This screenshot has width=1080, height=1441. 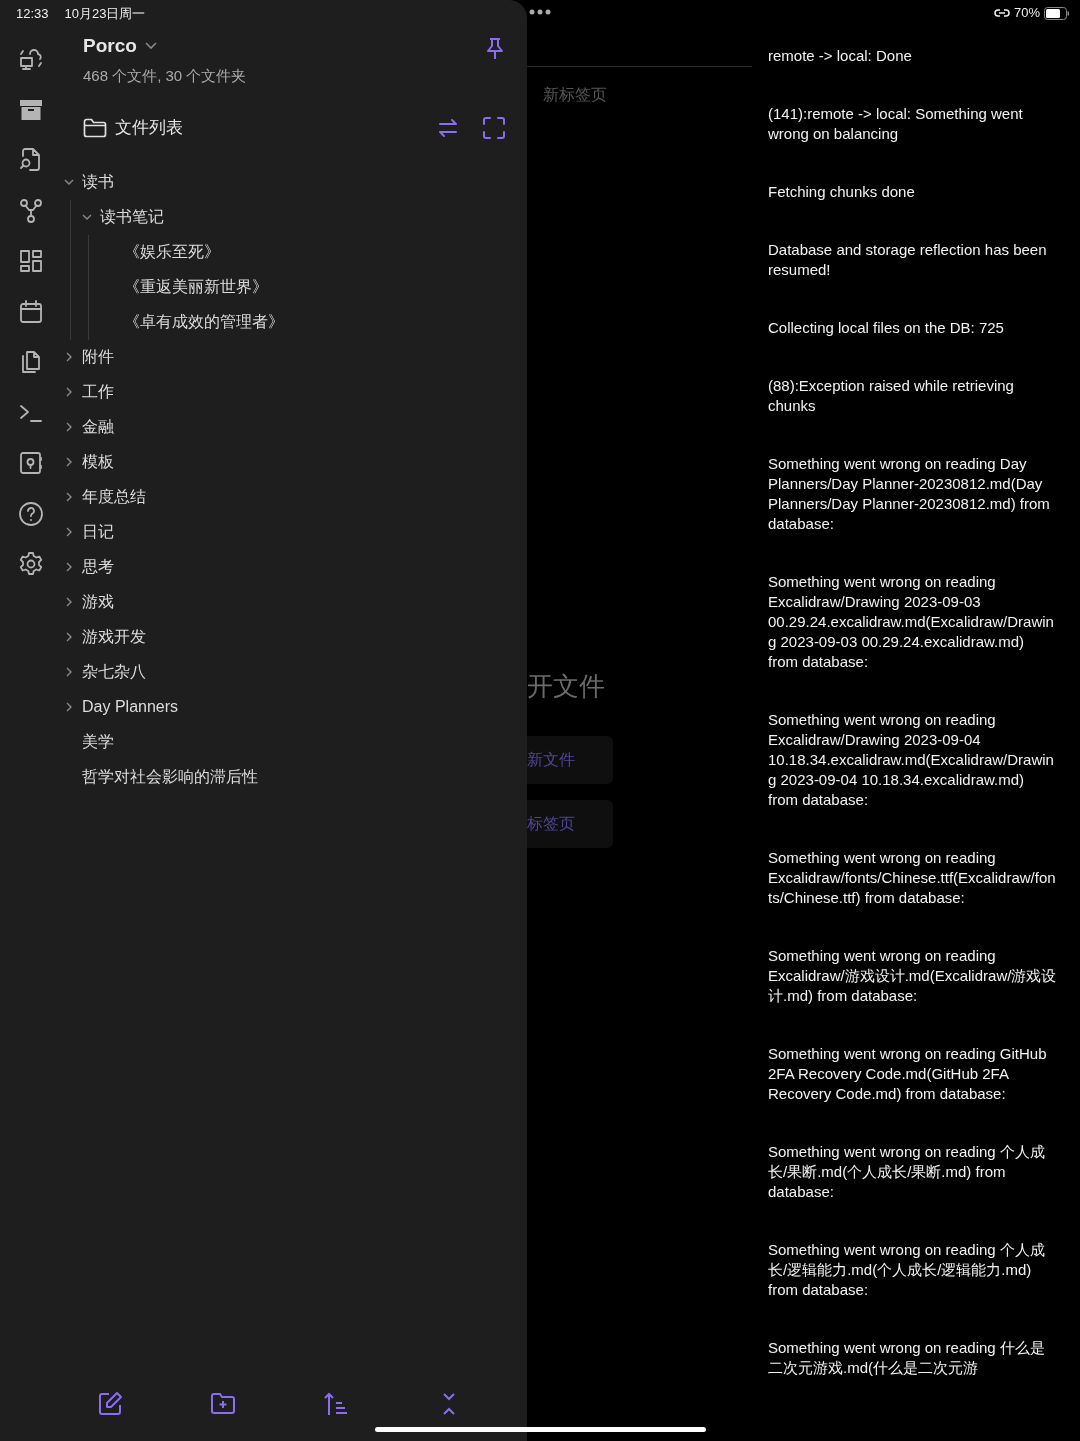 I want to click on more-dots-icon, so click(x=540, y=12).